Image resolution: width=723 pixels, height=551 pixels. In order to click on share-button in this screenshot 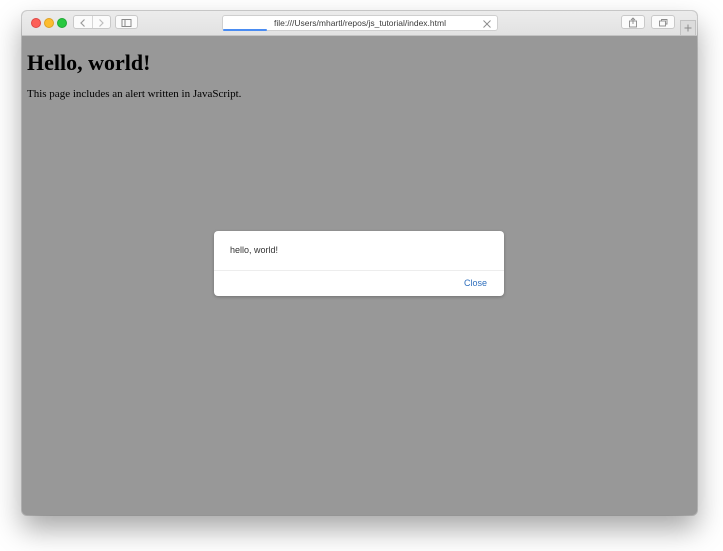, I will do `click(633, 22)`.